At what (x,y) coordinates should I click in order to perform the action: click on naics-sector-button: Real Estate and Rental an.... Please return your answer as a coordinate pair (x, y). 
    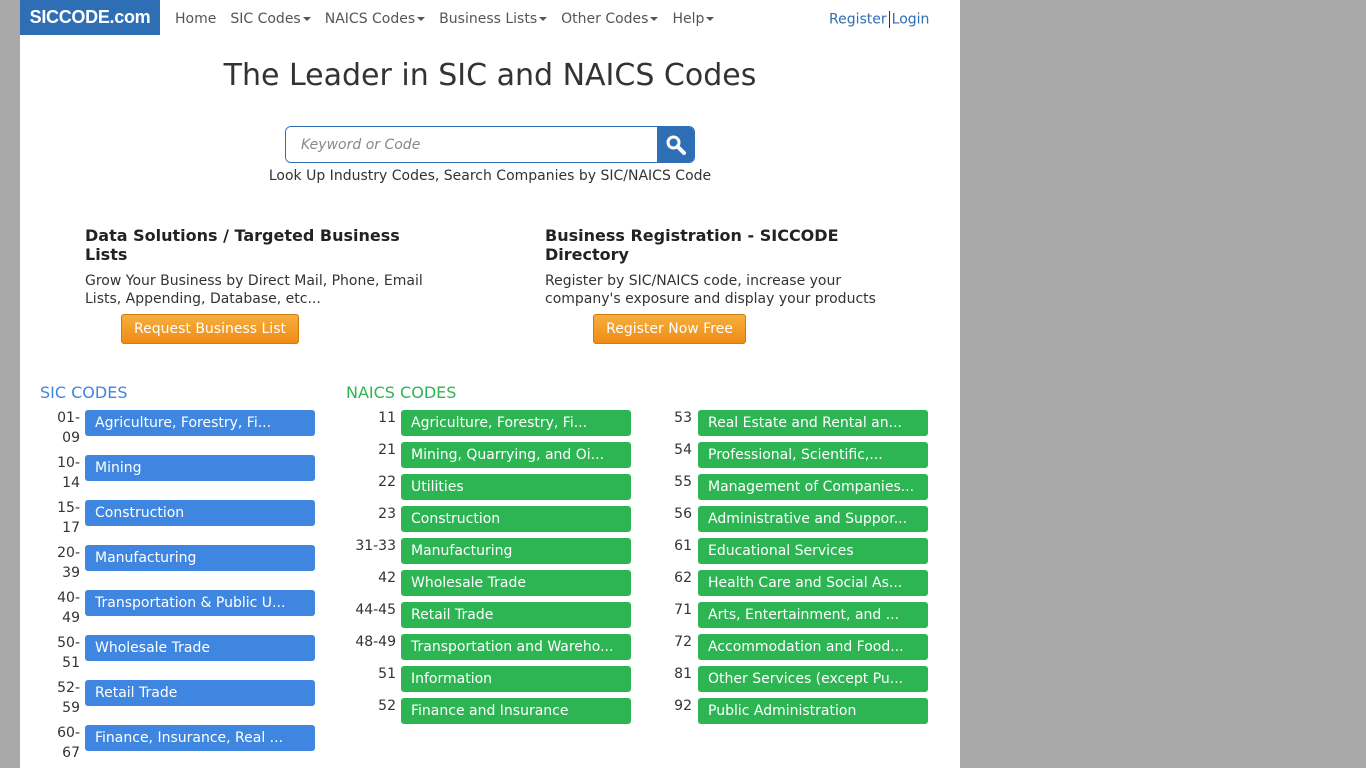
    Looking at the image, I should click on (813, 423).